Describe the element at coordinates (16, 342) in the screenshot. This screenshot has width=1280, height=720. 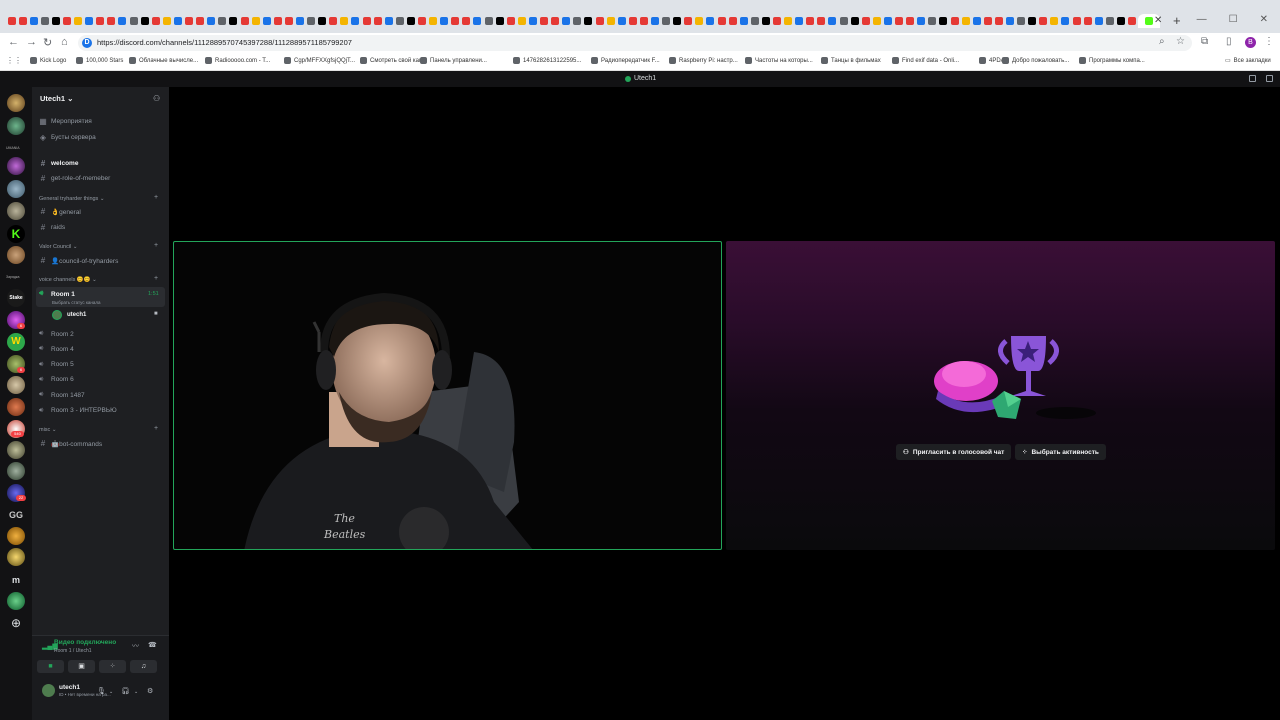
I see `server-icon-green: W` at that location.